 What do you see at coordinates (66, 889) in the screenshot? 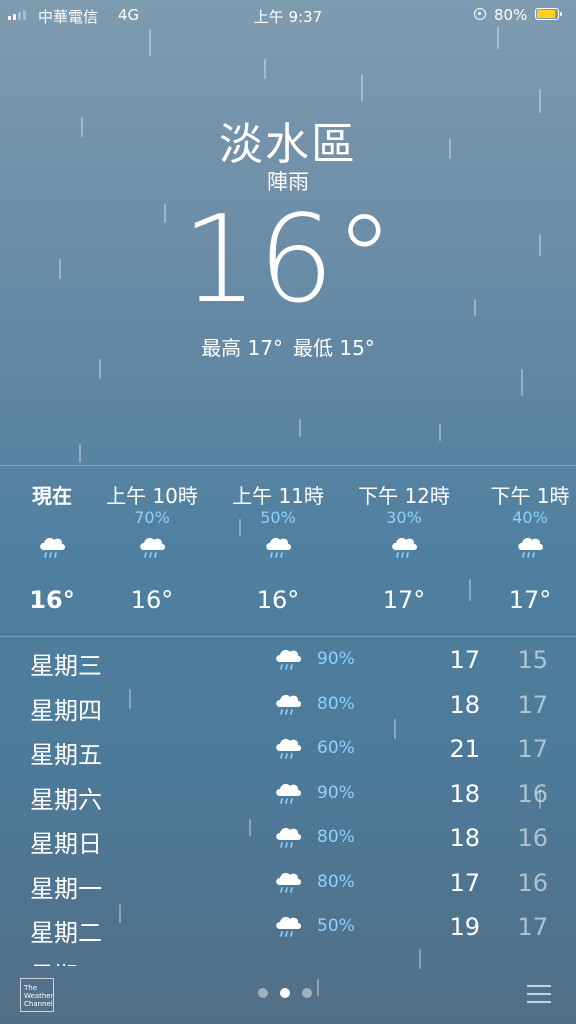
I see `day-name: 星期一` at bounding box center [66, 889].